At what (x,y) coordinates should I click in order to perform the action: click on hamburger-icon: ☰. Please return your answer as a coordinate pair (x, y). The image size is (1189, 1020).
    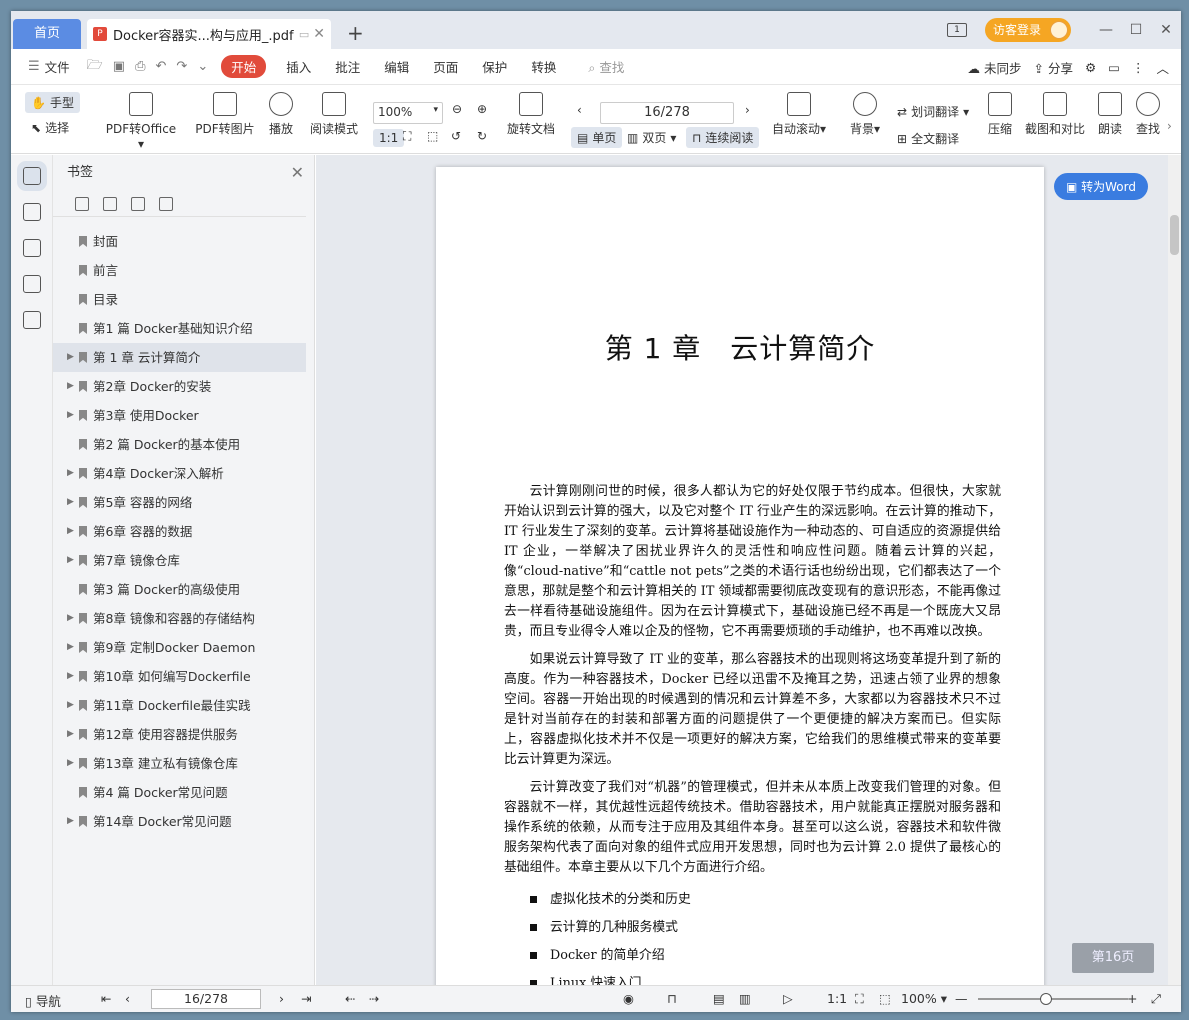
    Looking at the image, I should click on (34, 66).